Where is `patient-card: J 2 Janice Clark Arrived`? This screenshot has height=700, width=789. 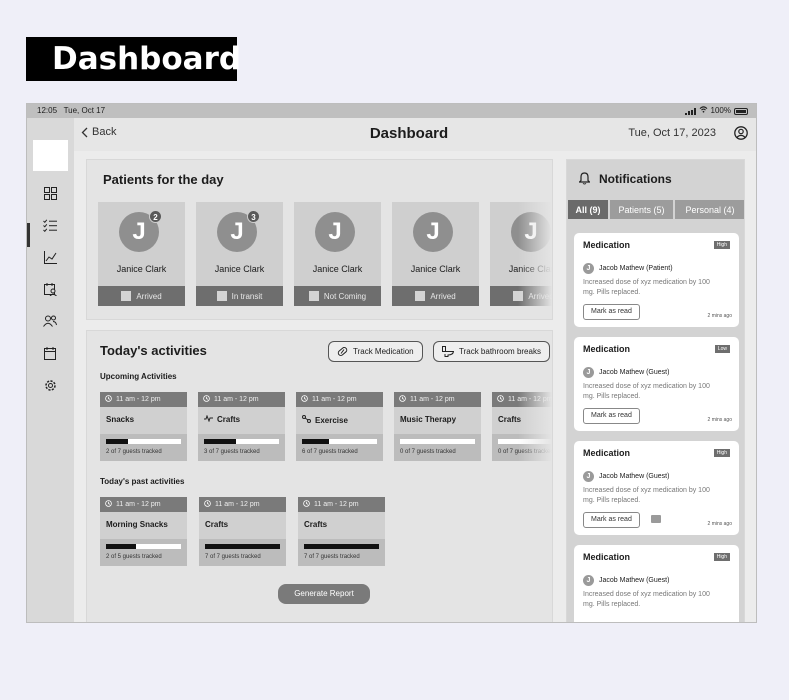 patient-card: J 2 Janice Clark Arrived is located at coordinates (141, 254).